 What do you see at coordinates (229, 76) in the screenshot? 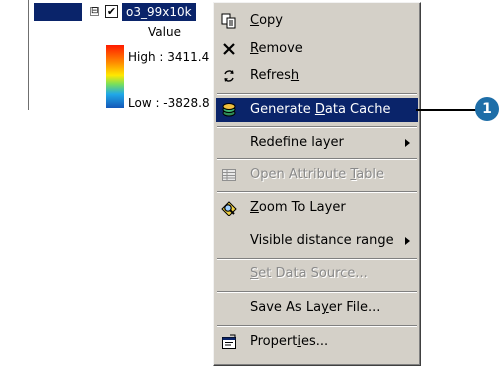
I see `refresh-icon` at bounding box center [229, 76].